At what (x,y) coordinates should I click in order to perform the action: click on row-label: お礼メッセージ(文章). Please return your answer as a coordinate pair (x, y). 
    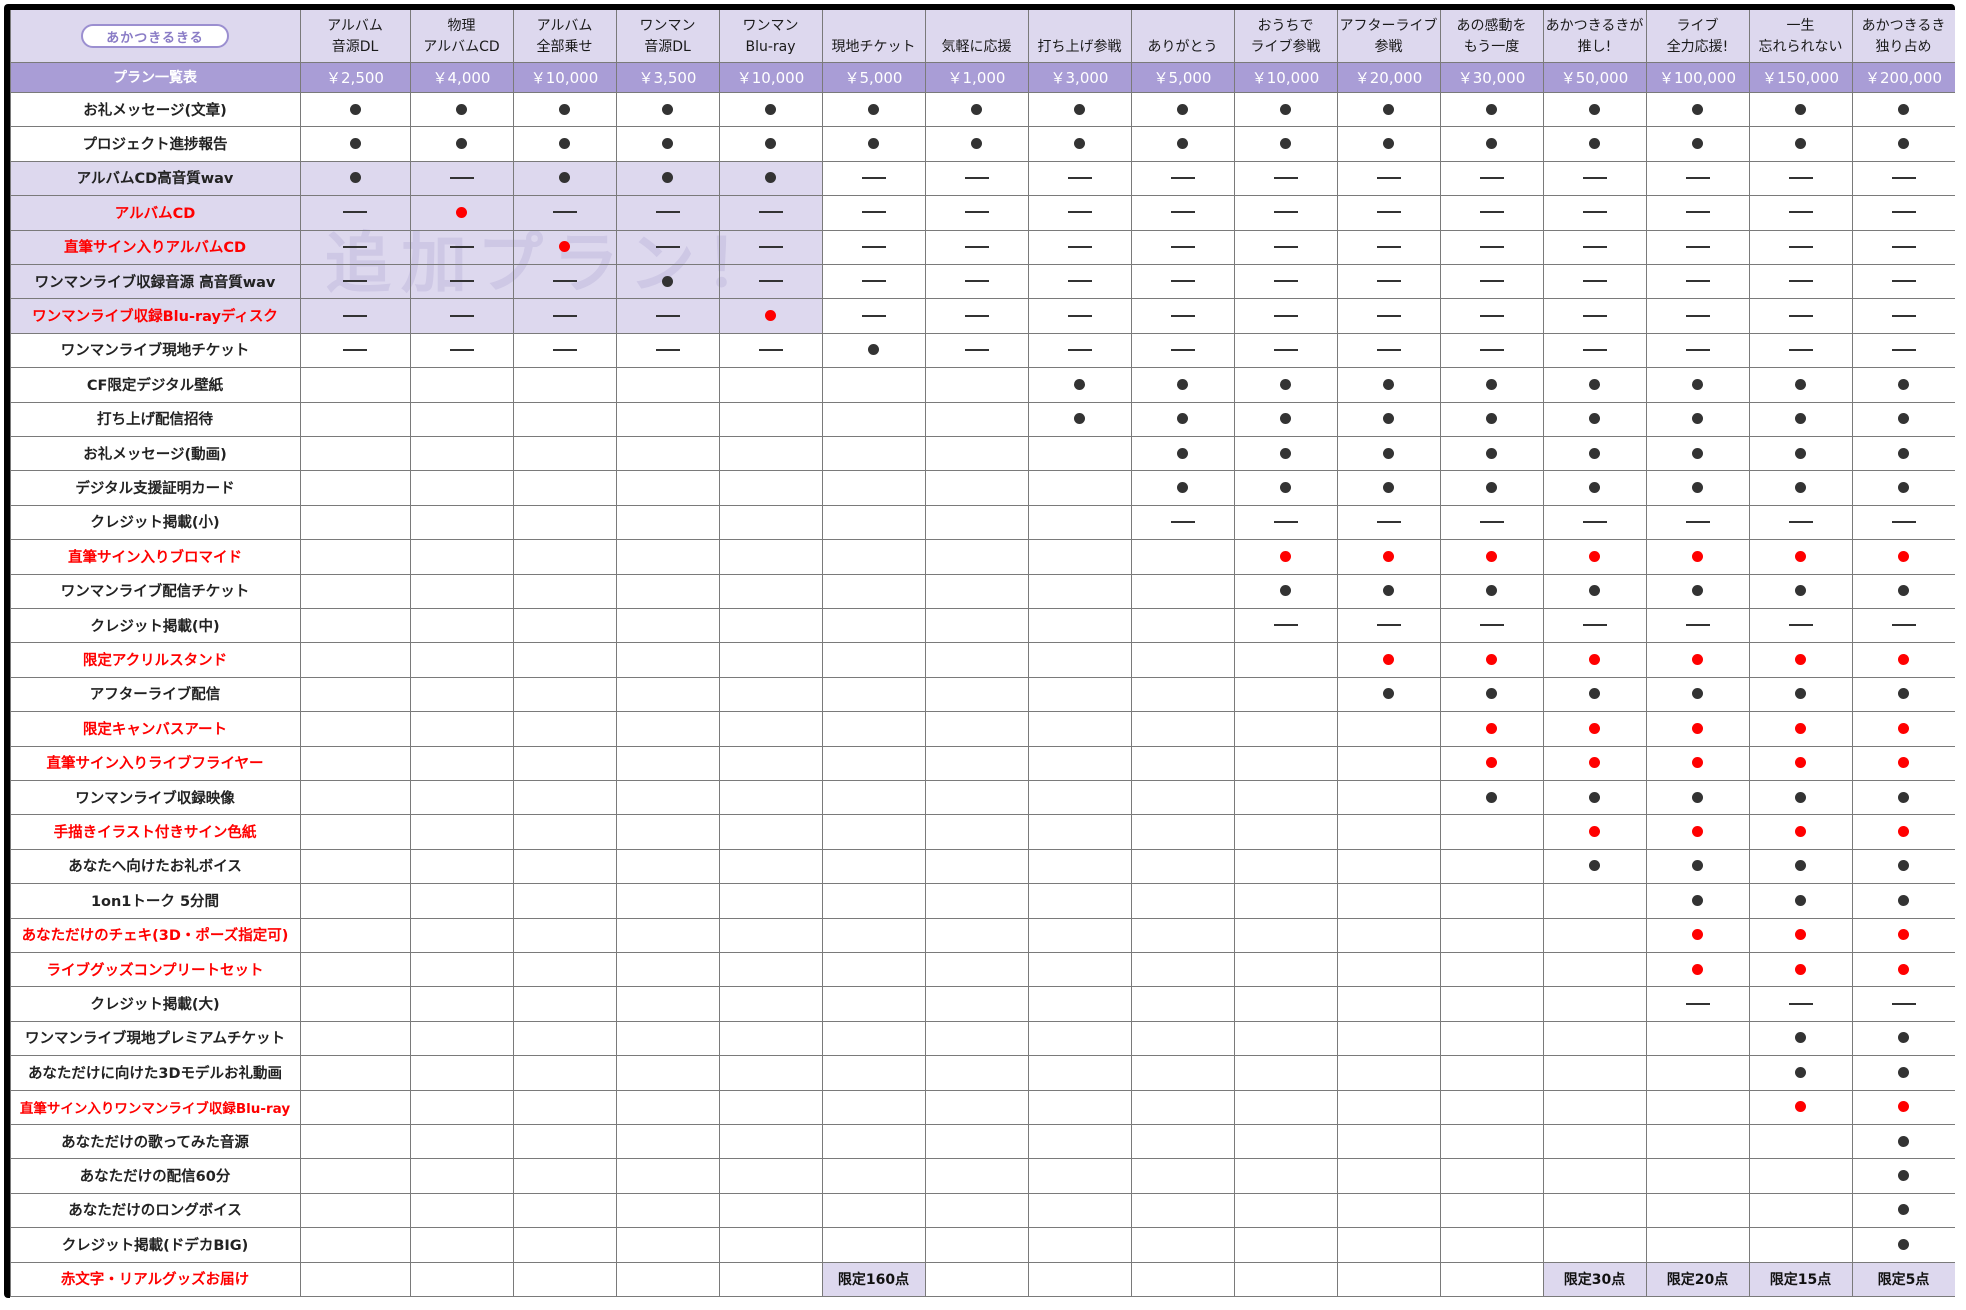
    Looking at the image, I should click on (155, 109).